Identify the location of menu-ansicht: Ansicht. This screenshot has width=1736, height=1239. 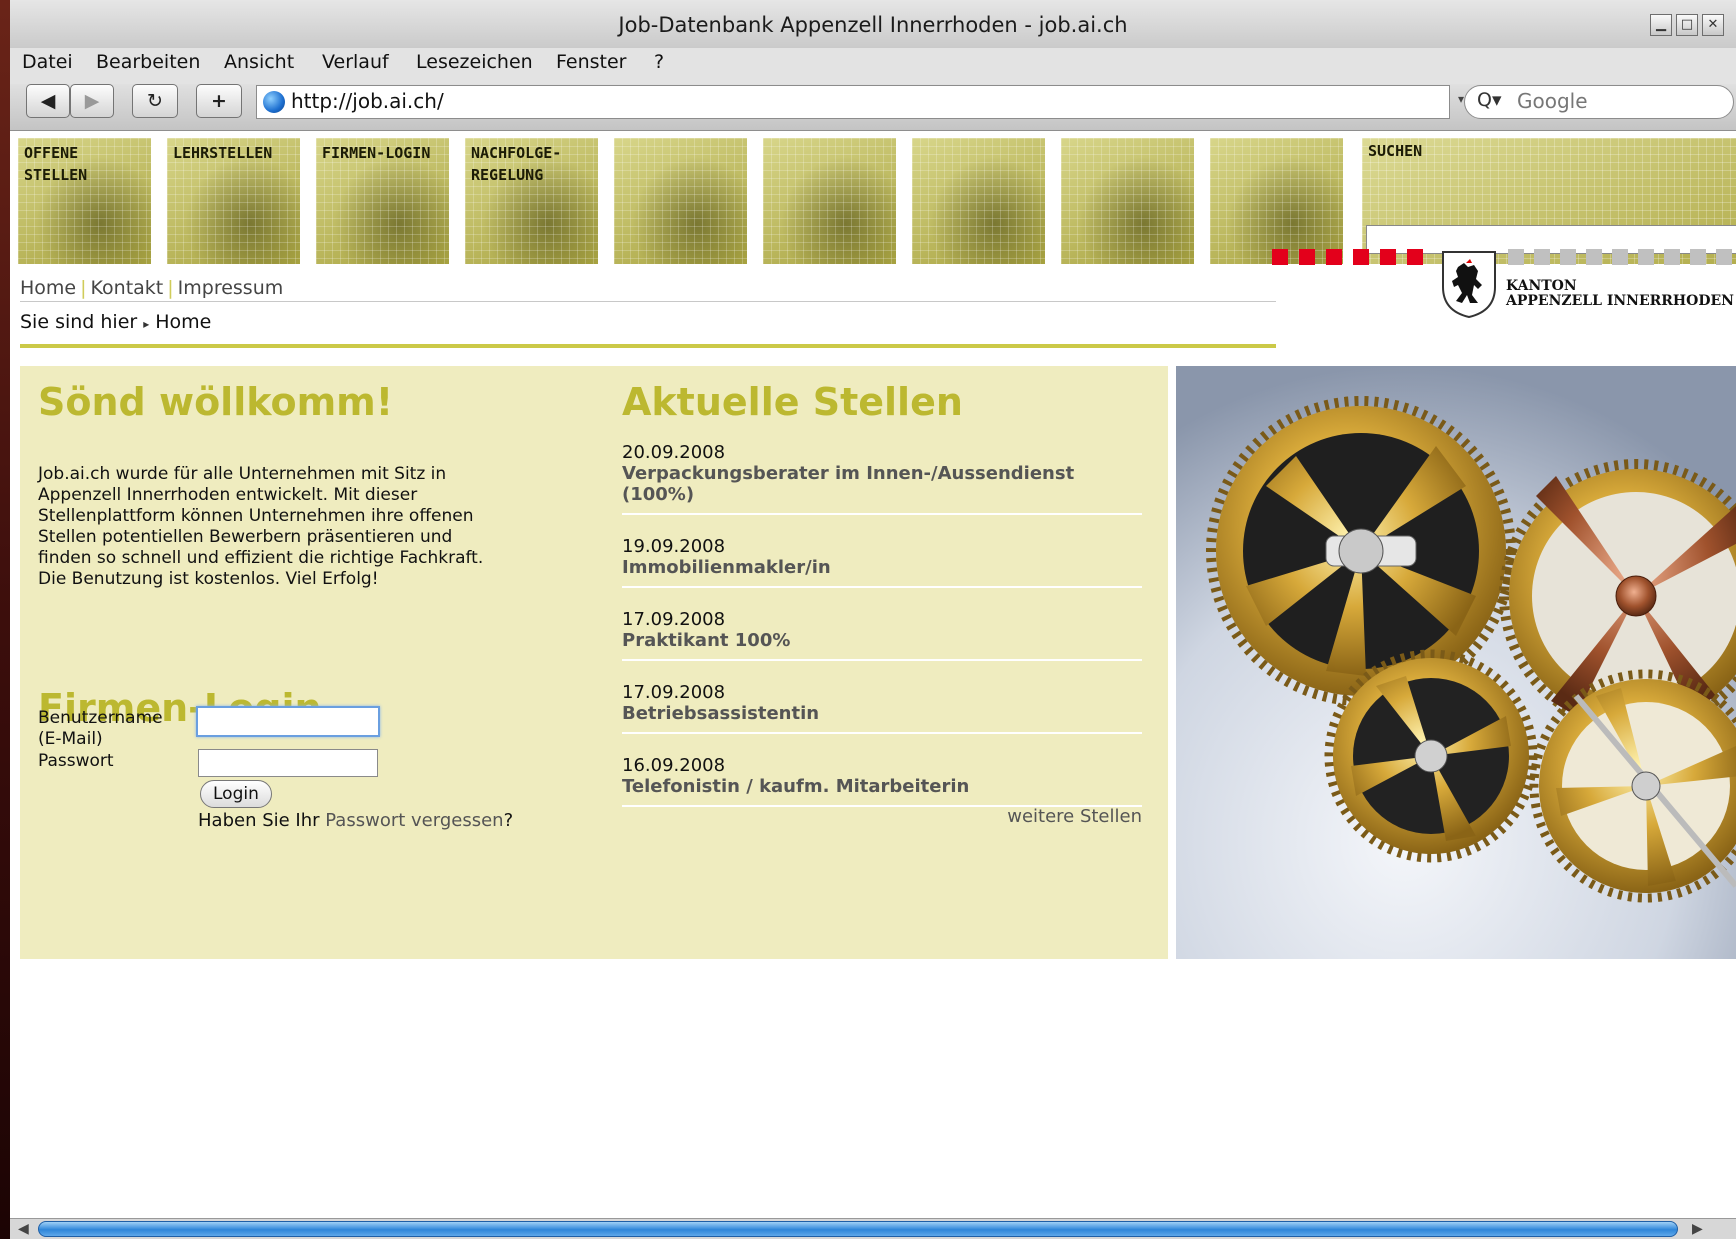
(259, 62).